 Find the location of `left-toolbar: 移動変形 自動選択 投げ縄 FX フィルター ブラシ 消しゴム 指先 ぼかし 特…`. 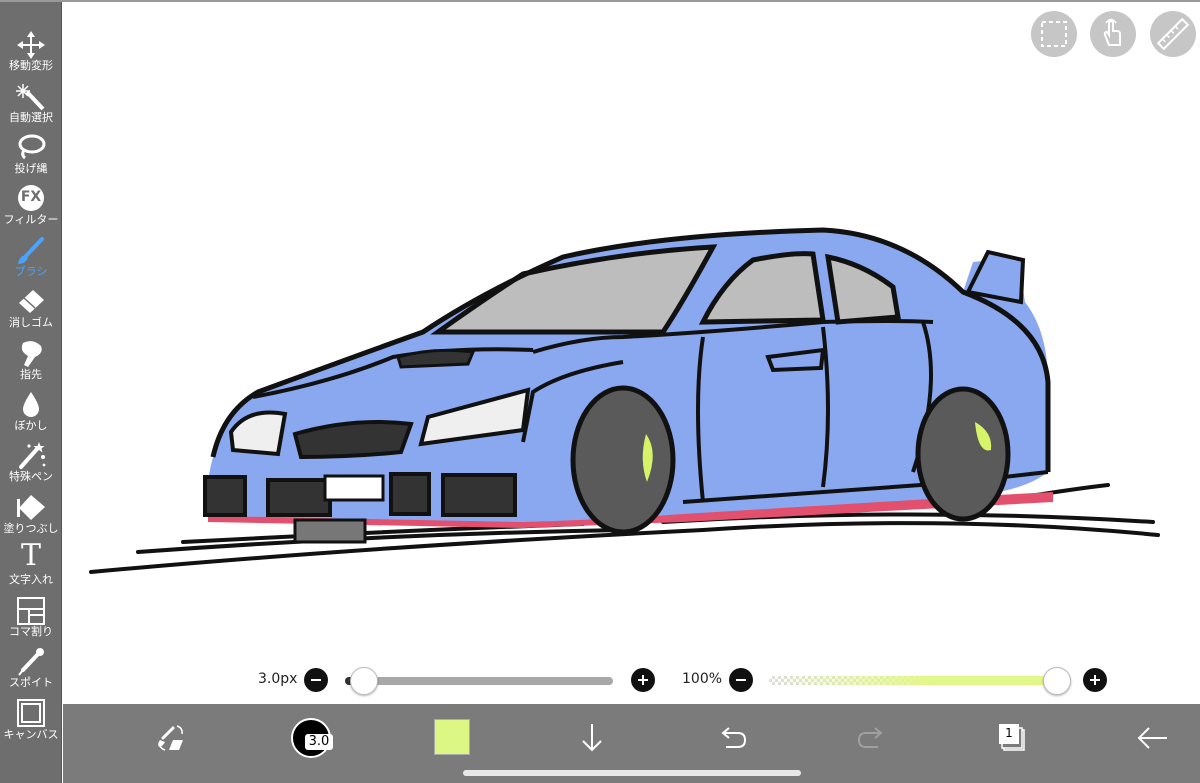

left-toolbar: 移動変形 自動選択 投げ縄 FX フィルター ブラシ 消しゴム 指先 ぼかし 特… is located at coordinates (31, 392).